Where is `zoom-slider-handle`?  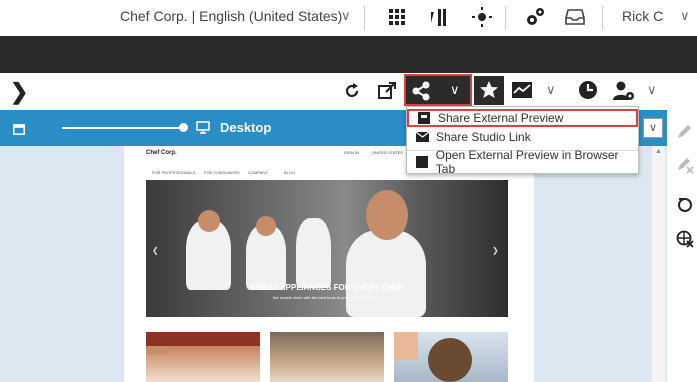
zoom-slider-handle is located at coordinates (183, 127).